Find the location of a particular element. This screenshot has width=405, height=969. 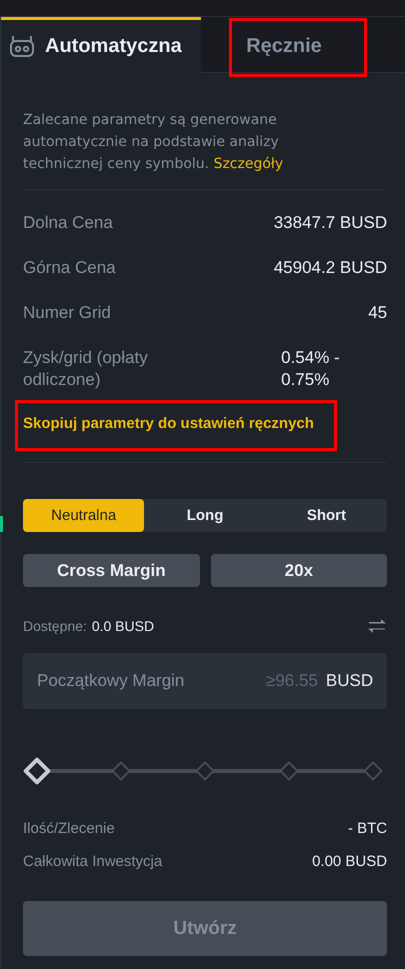

robot-icon is located at coordinates (22, 46).